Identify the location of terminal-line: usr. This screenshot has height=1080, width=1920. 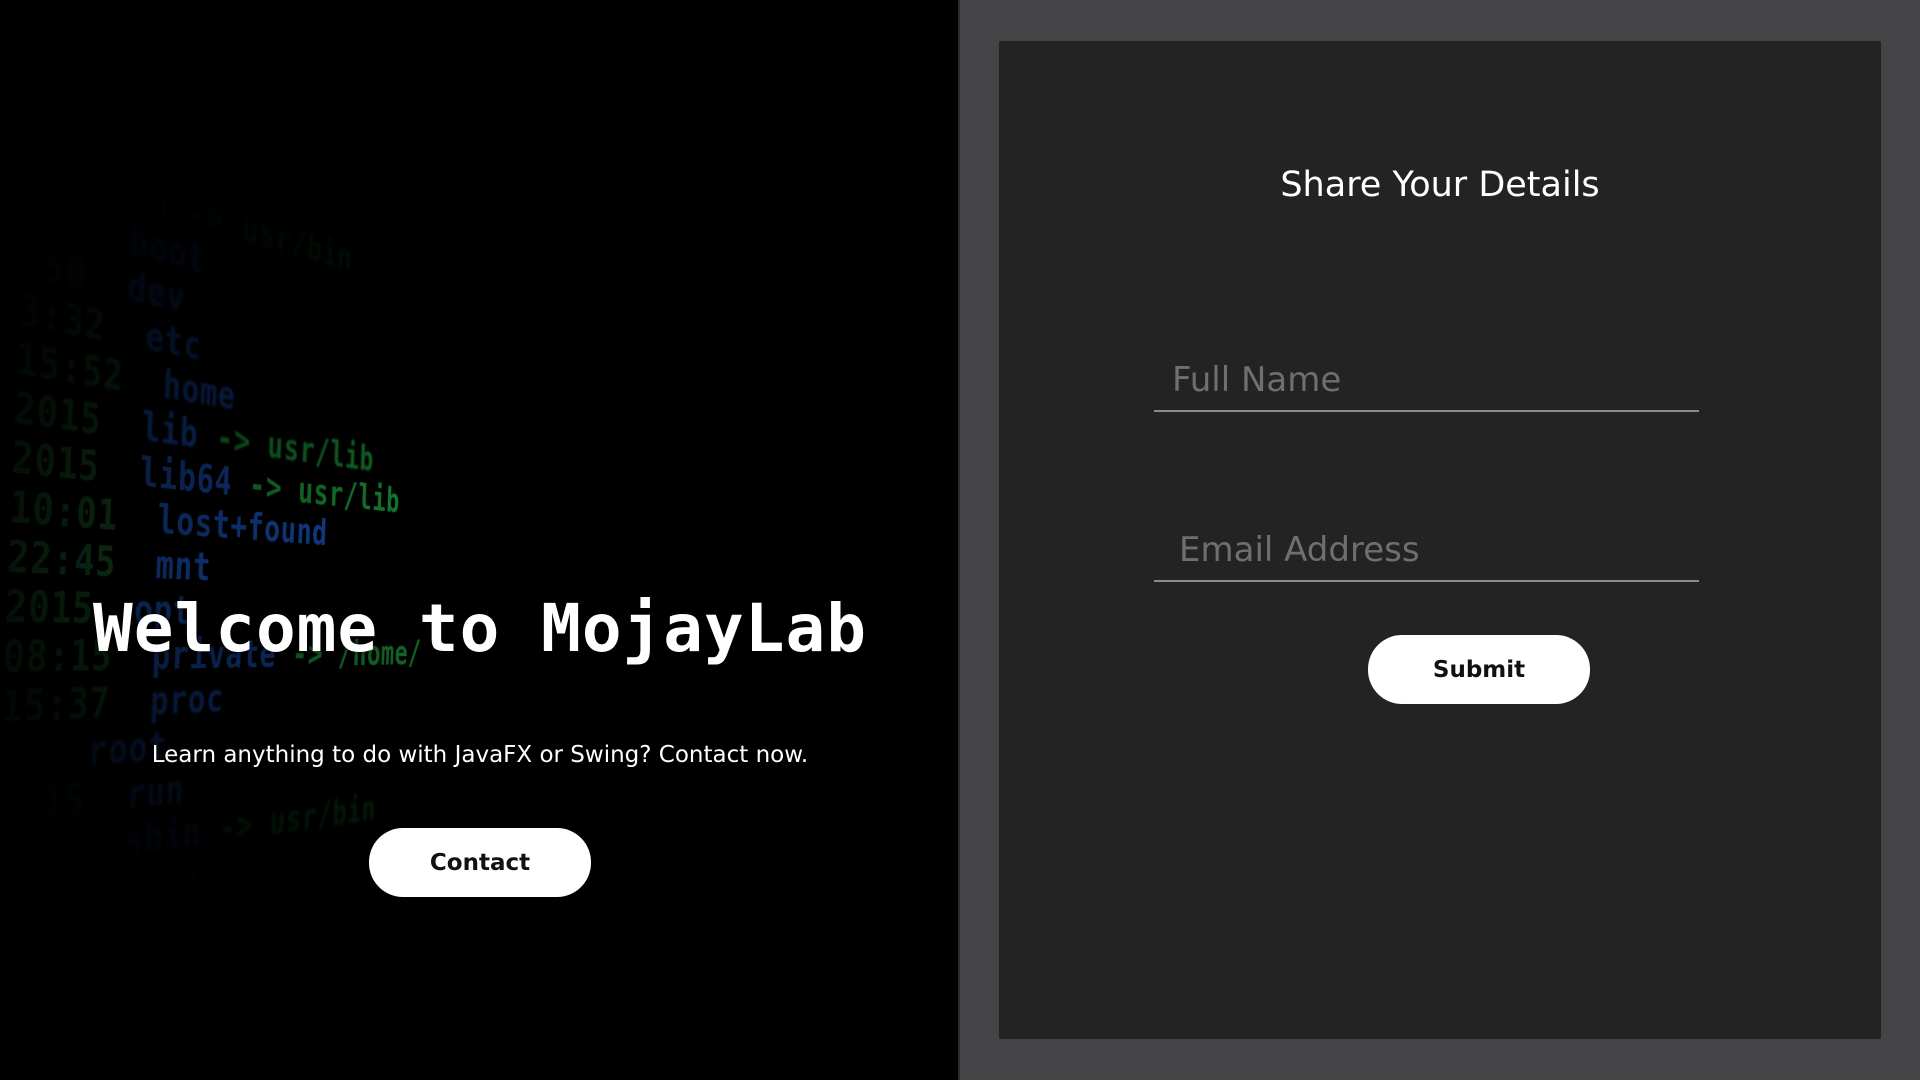
(70, 995).